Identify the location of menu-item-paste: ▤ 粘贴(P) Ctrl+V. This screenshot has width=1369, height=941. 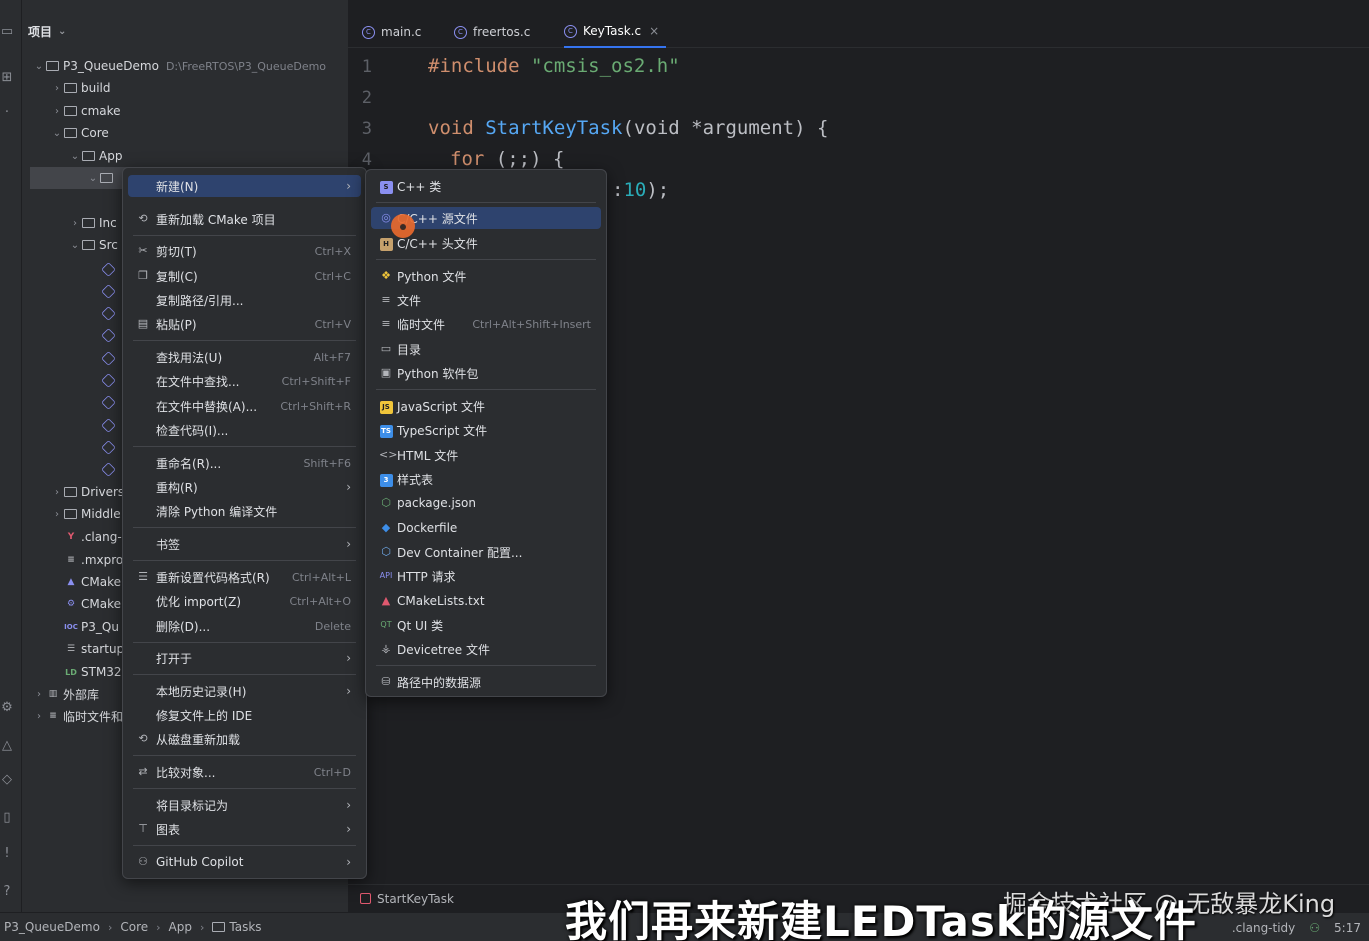
(244, 324).